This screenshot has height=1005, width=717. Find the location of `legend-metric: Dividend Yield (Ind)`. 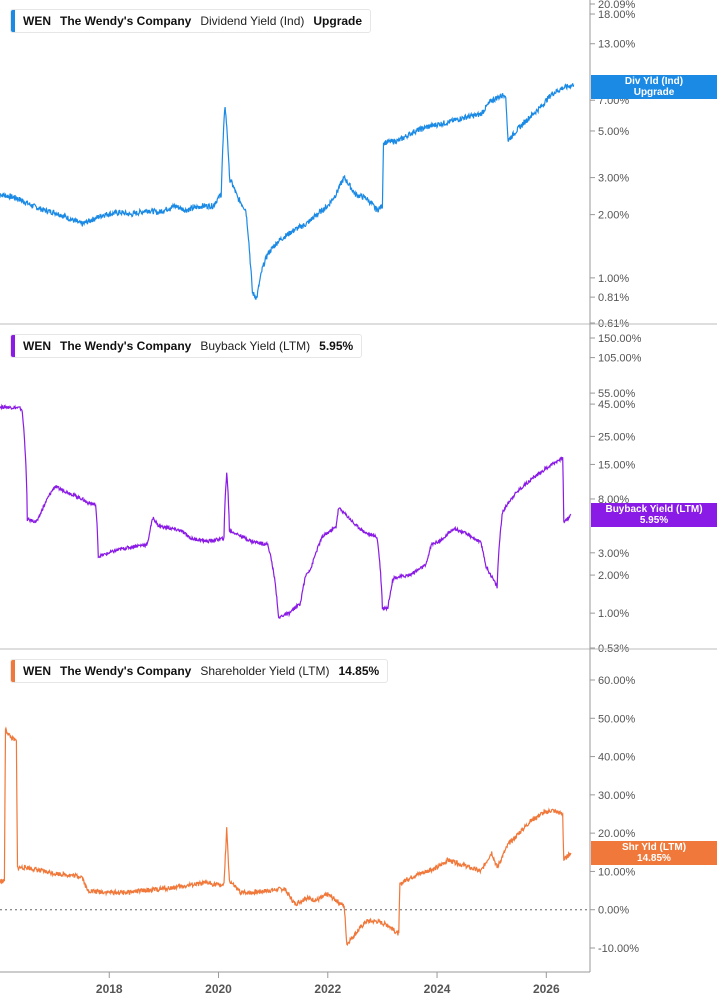

legend-metric: Dividend Yield (Ind) is located at coordinates (252, 21).